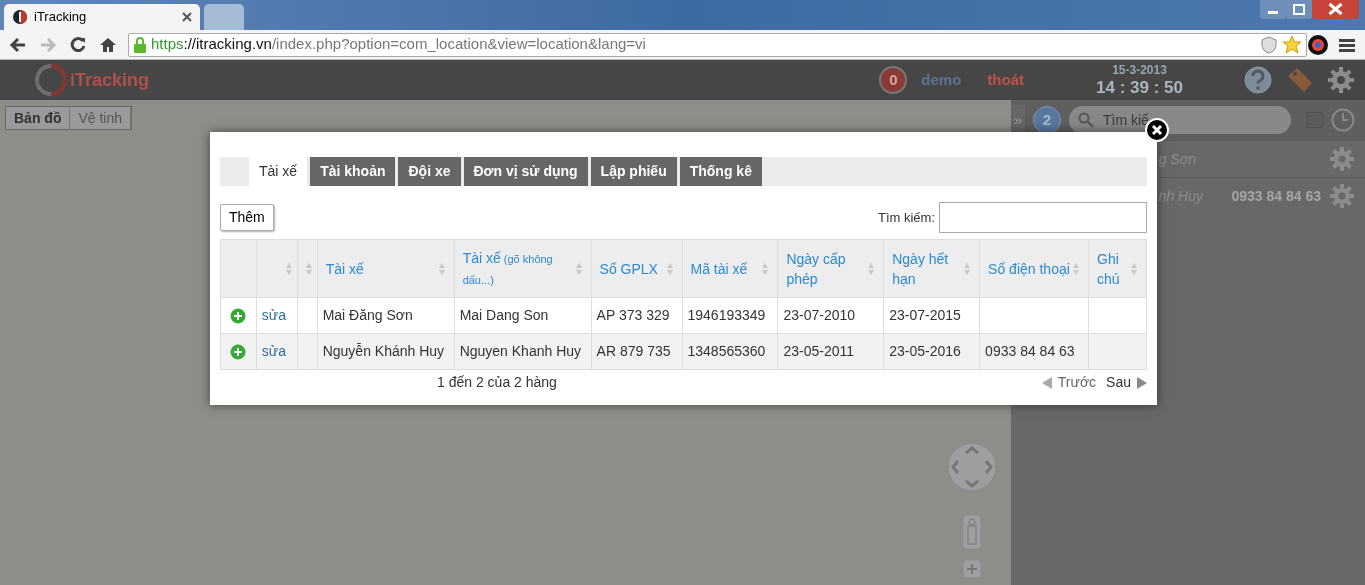 This screenshot has width=1365, height=585. I want to click on tab: Lập phiếu, so click(633, 171).